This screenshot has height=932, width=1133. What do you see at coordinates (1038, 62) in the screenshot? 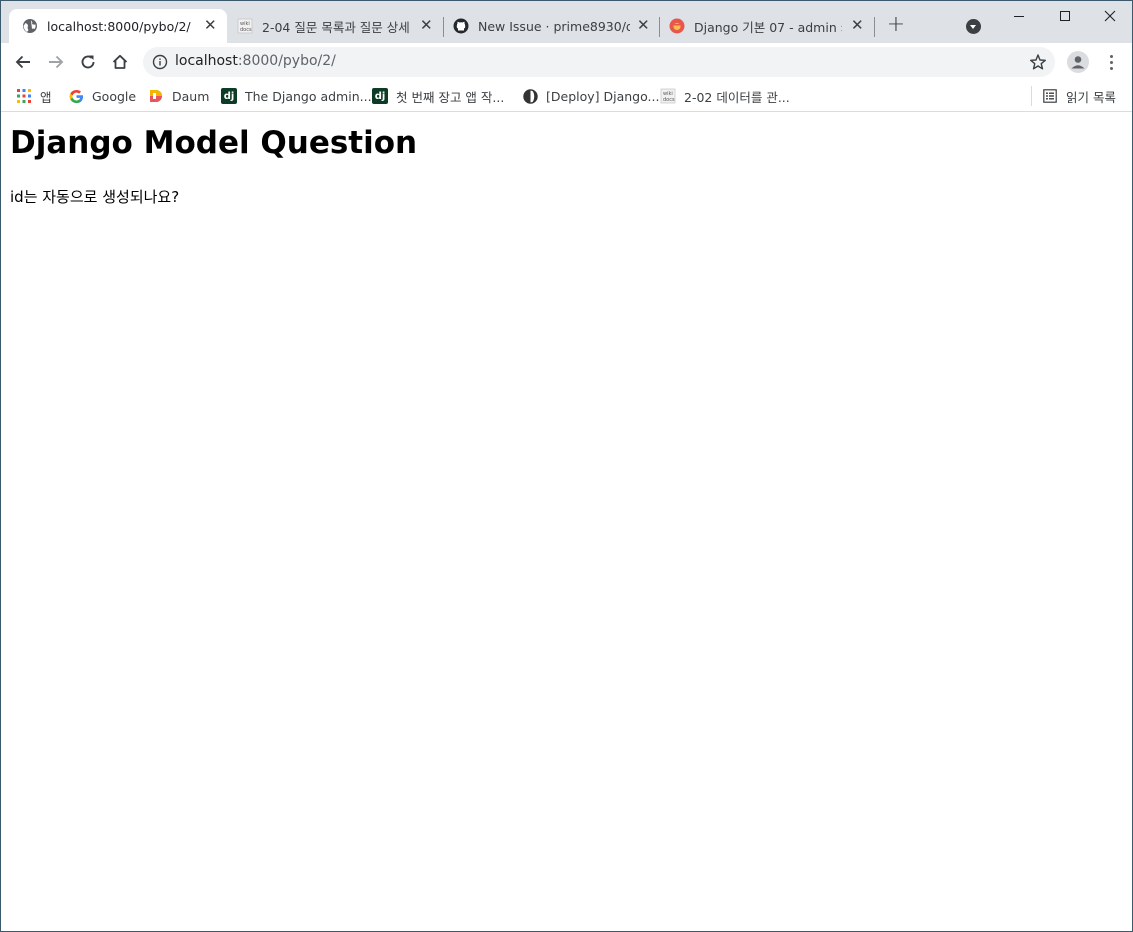
I see `bookmark-star-icon` at bounding box center [1038, 62].